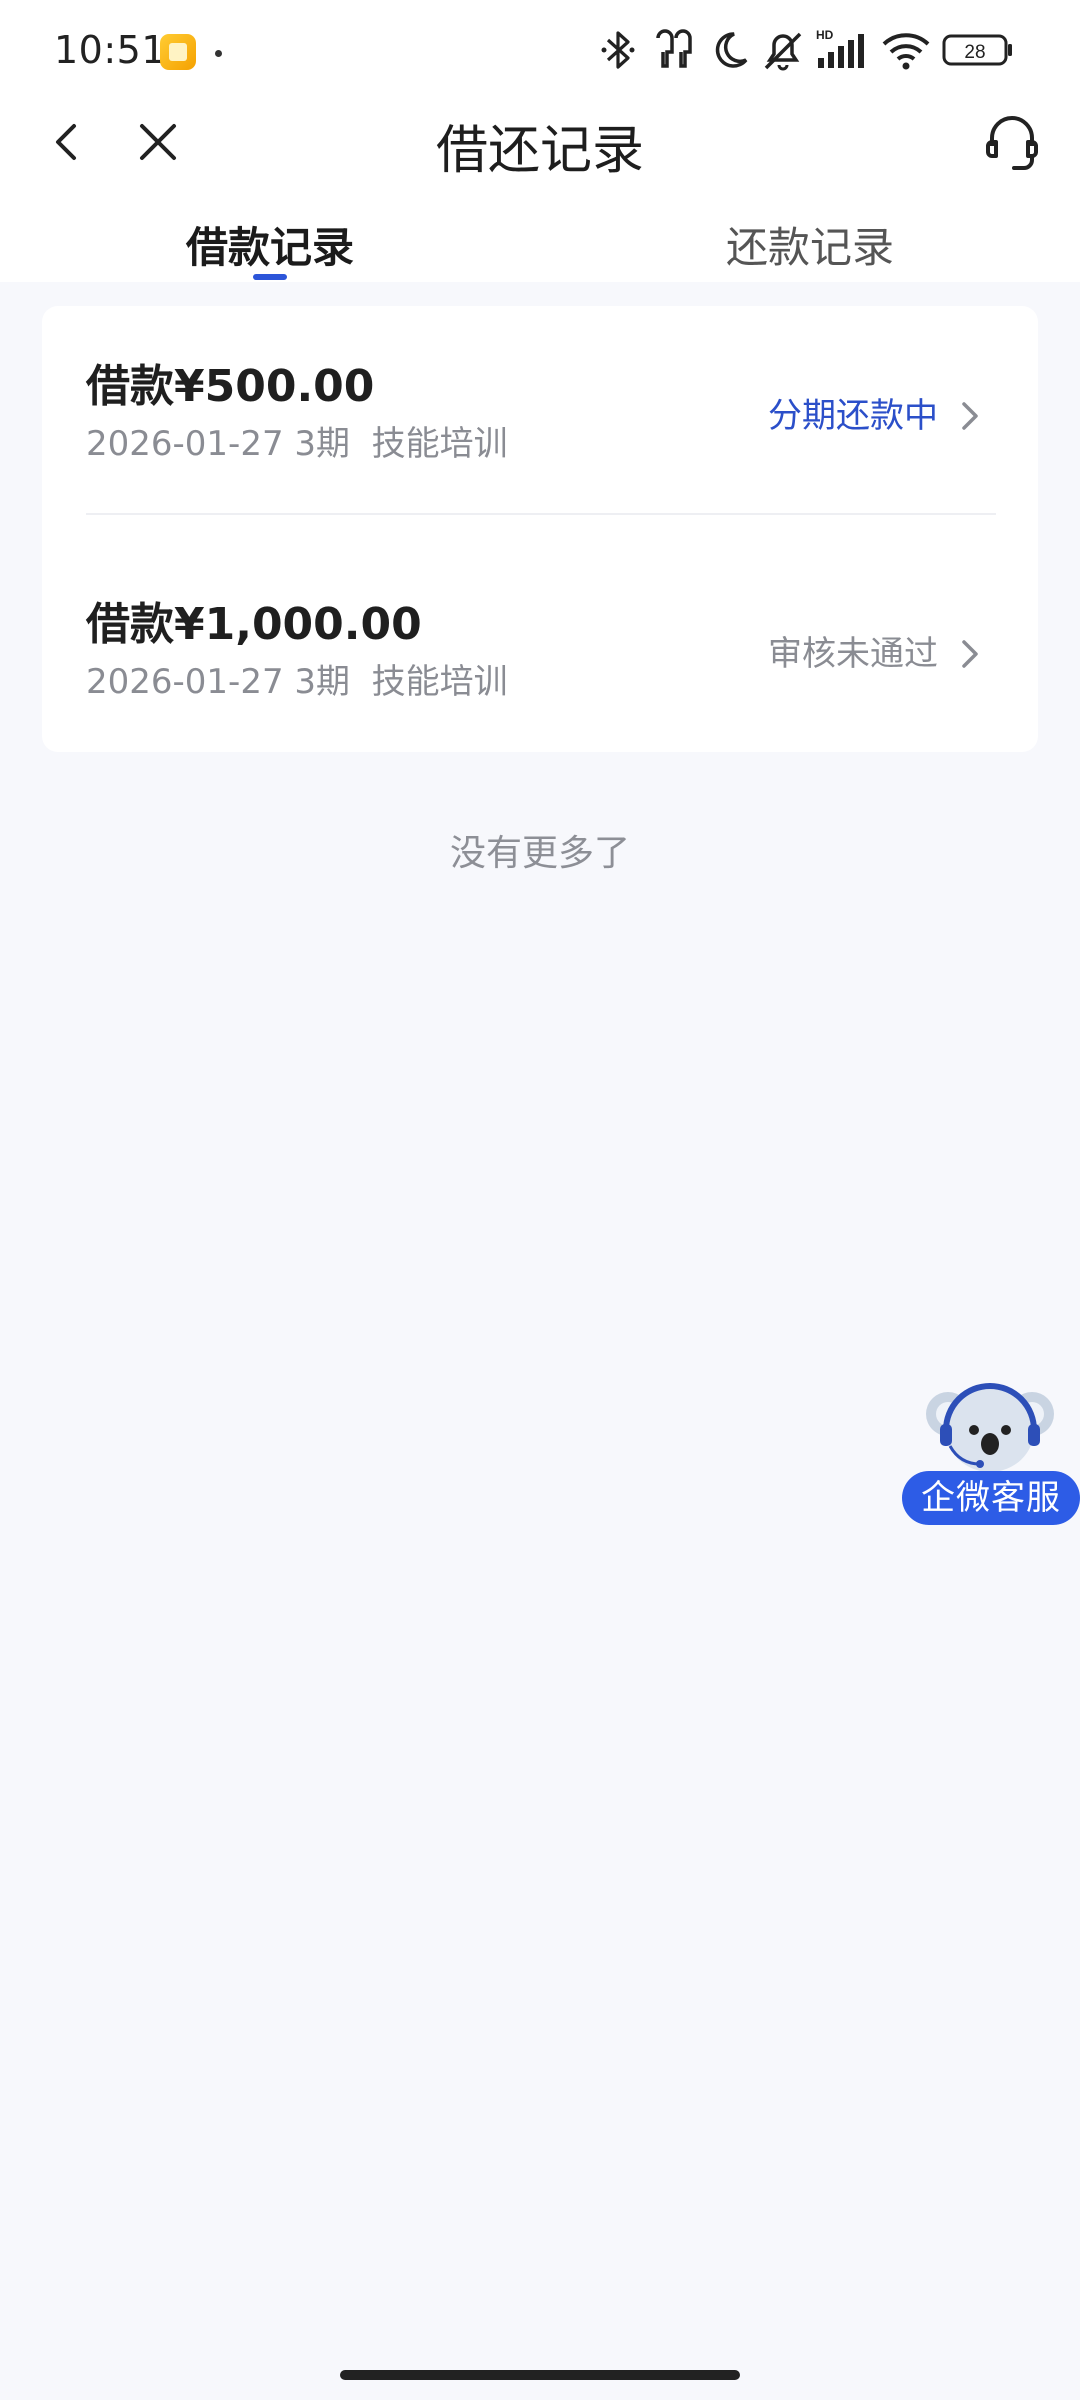 This screenshot has width=1080, height=2400. Describe the element at coordinates (991, 1498) in the screenshot. I see `wecom-service-label: 企微客服` at that location.